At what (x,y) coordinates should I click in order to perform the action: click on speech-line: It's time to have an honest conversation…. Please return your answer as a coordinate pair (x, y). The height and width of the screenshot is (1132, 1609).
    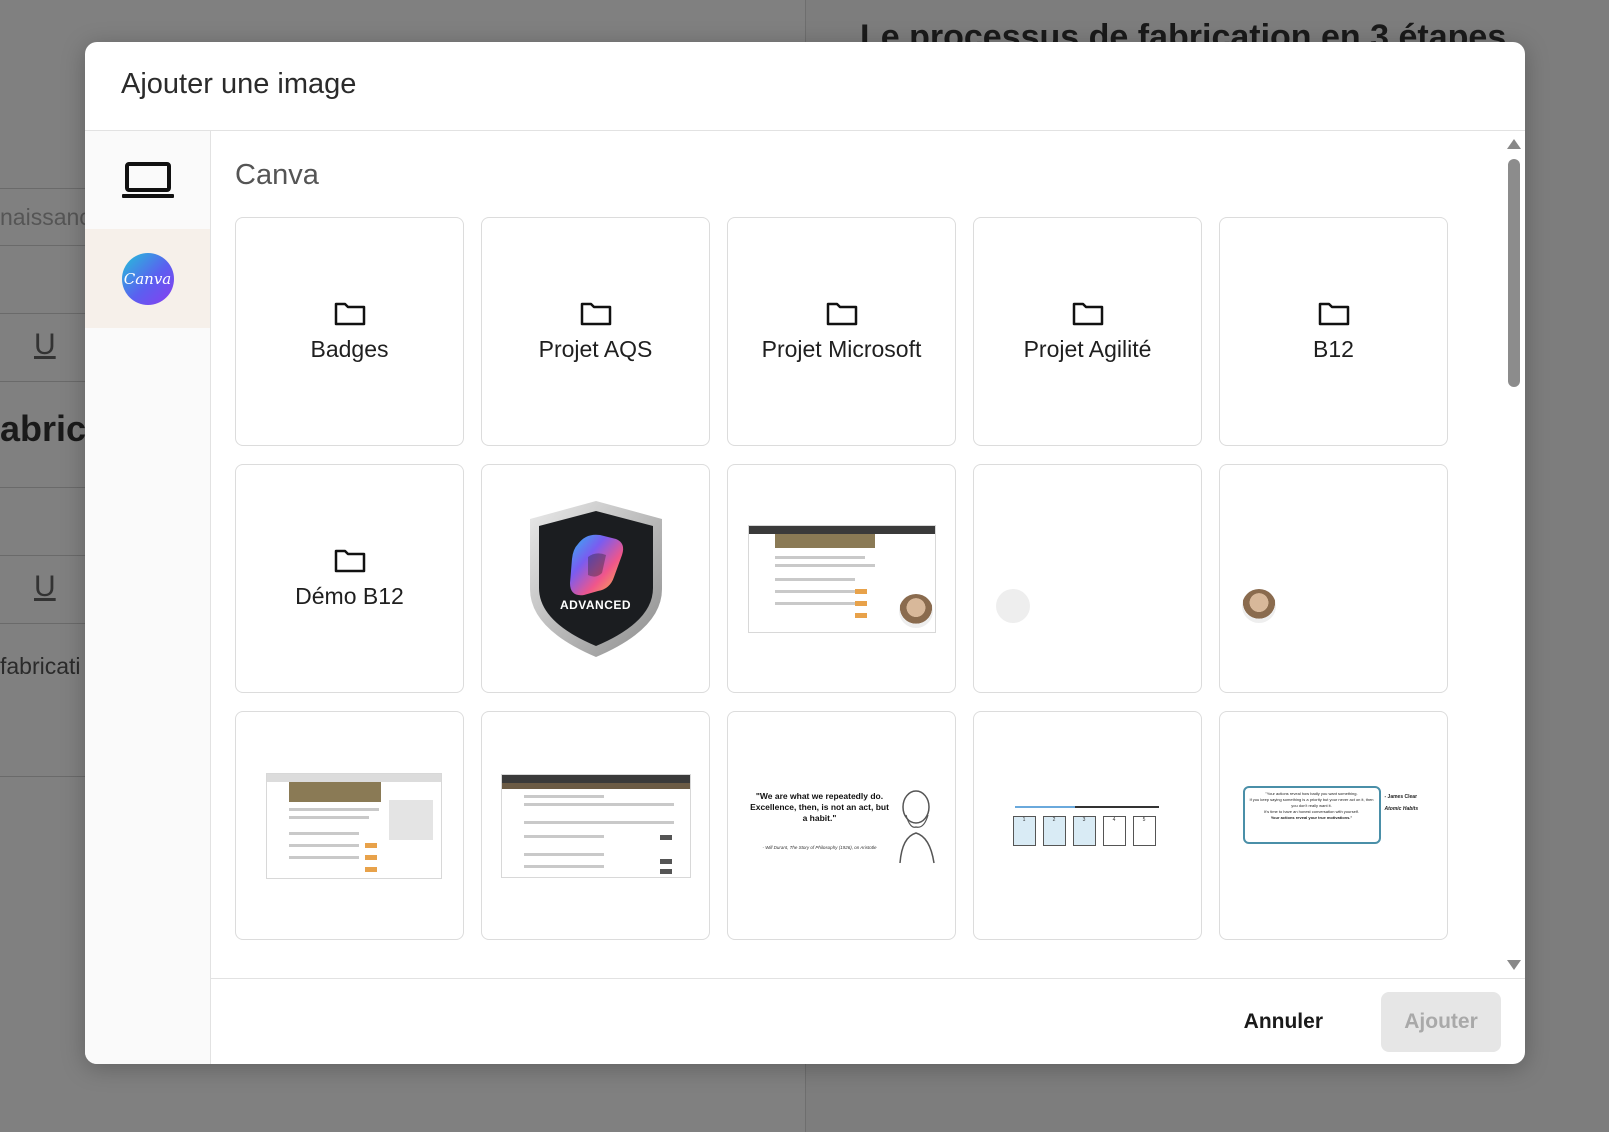
    Looking at the image, I should click on (1311, 811).